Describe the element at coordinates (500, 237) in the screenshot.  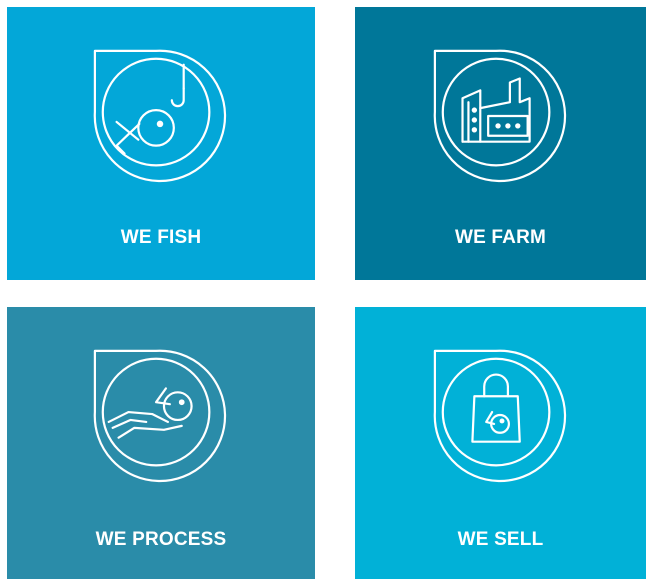
I see `tile-label: WE FARM` at that location.